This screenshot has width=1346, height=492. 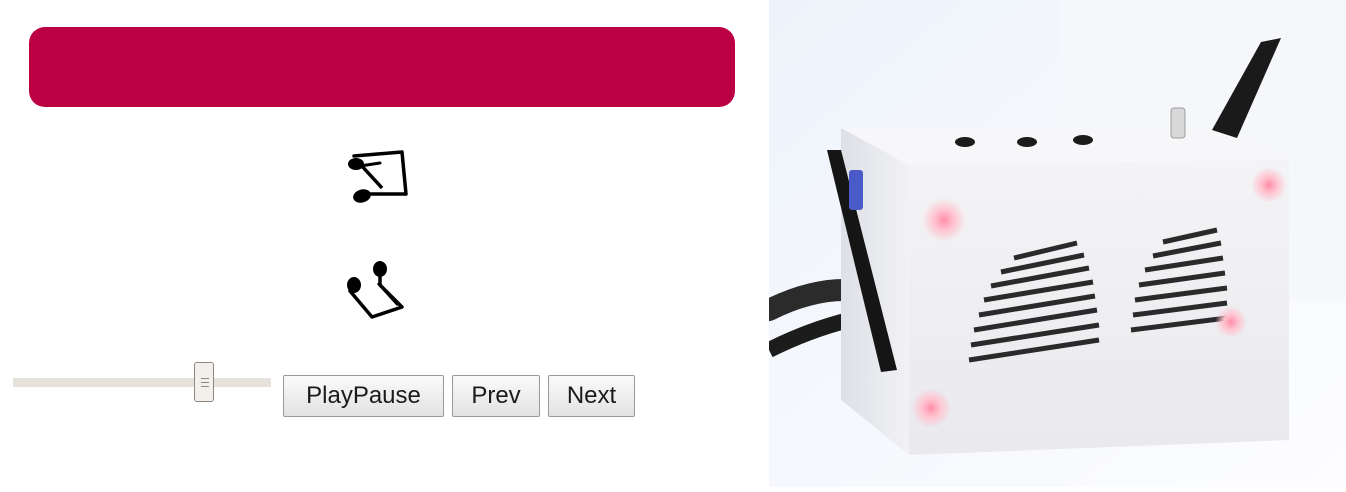 I want to click on header-bar, so click(x=382, y=67).